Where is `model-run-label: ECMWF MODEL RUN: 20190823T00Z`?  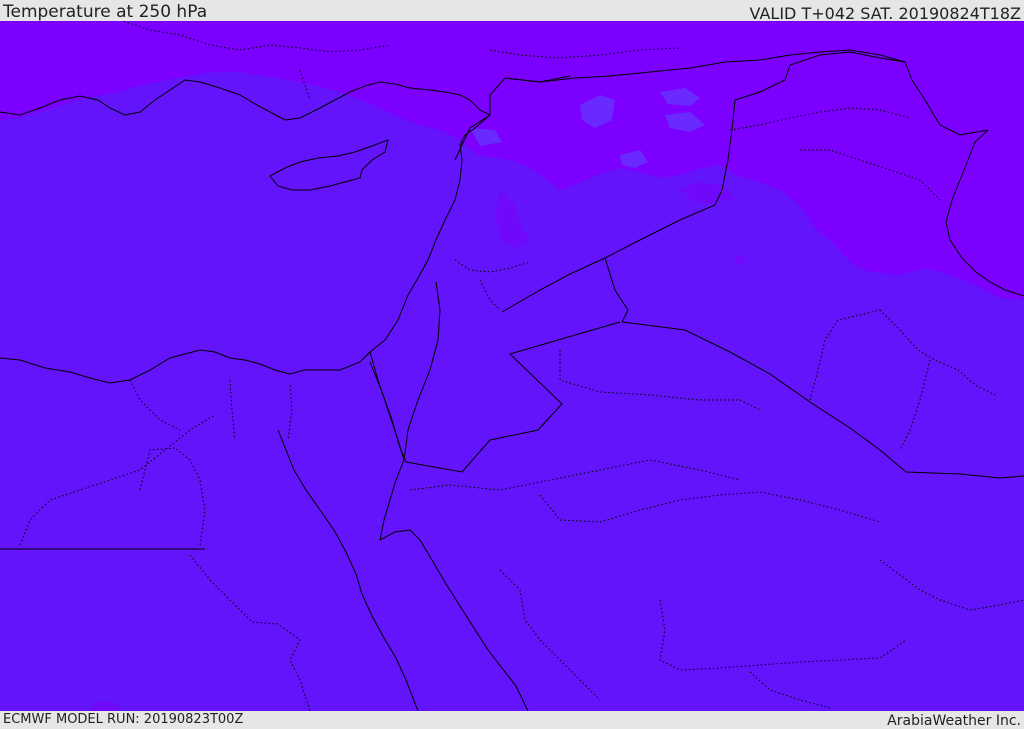
model-run-label: ECMWF MODEL RUN: 20190823T00Z is located at coordinates (123, 719).